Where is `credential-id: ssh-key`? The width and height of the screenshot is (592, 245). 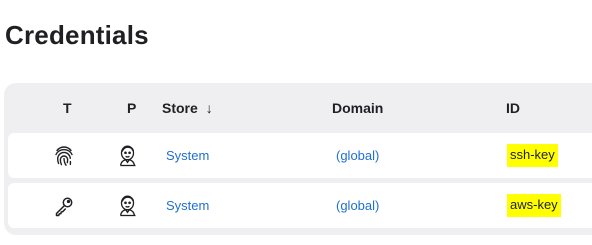
credential-id: ssh-key is located at coordinates (532, 155).